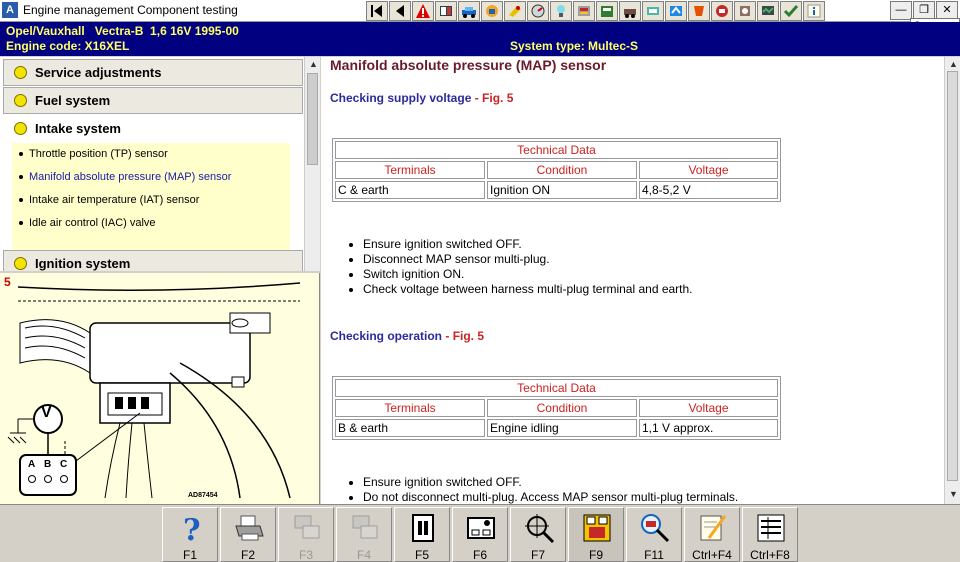 The height and width of the screenshot is (562, 960). Describe the element at coordinates (153, 260) in the screenshot. I see `nav-ignition-system: Ignition system` at that location.